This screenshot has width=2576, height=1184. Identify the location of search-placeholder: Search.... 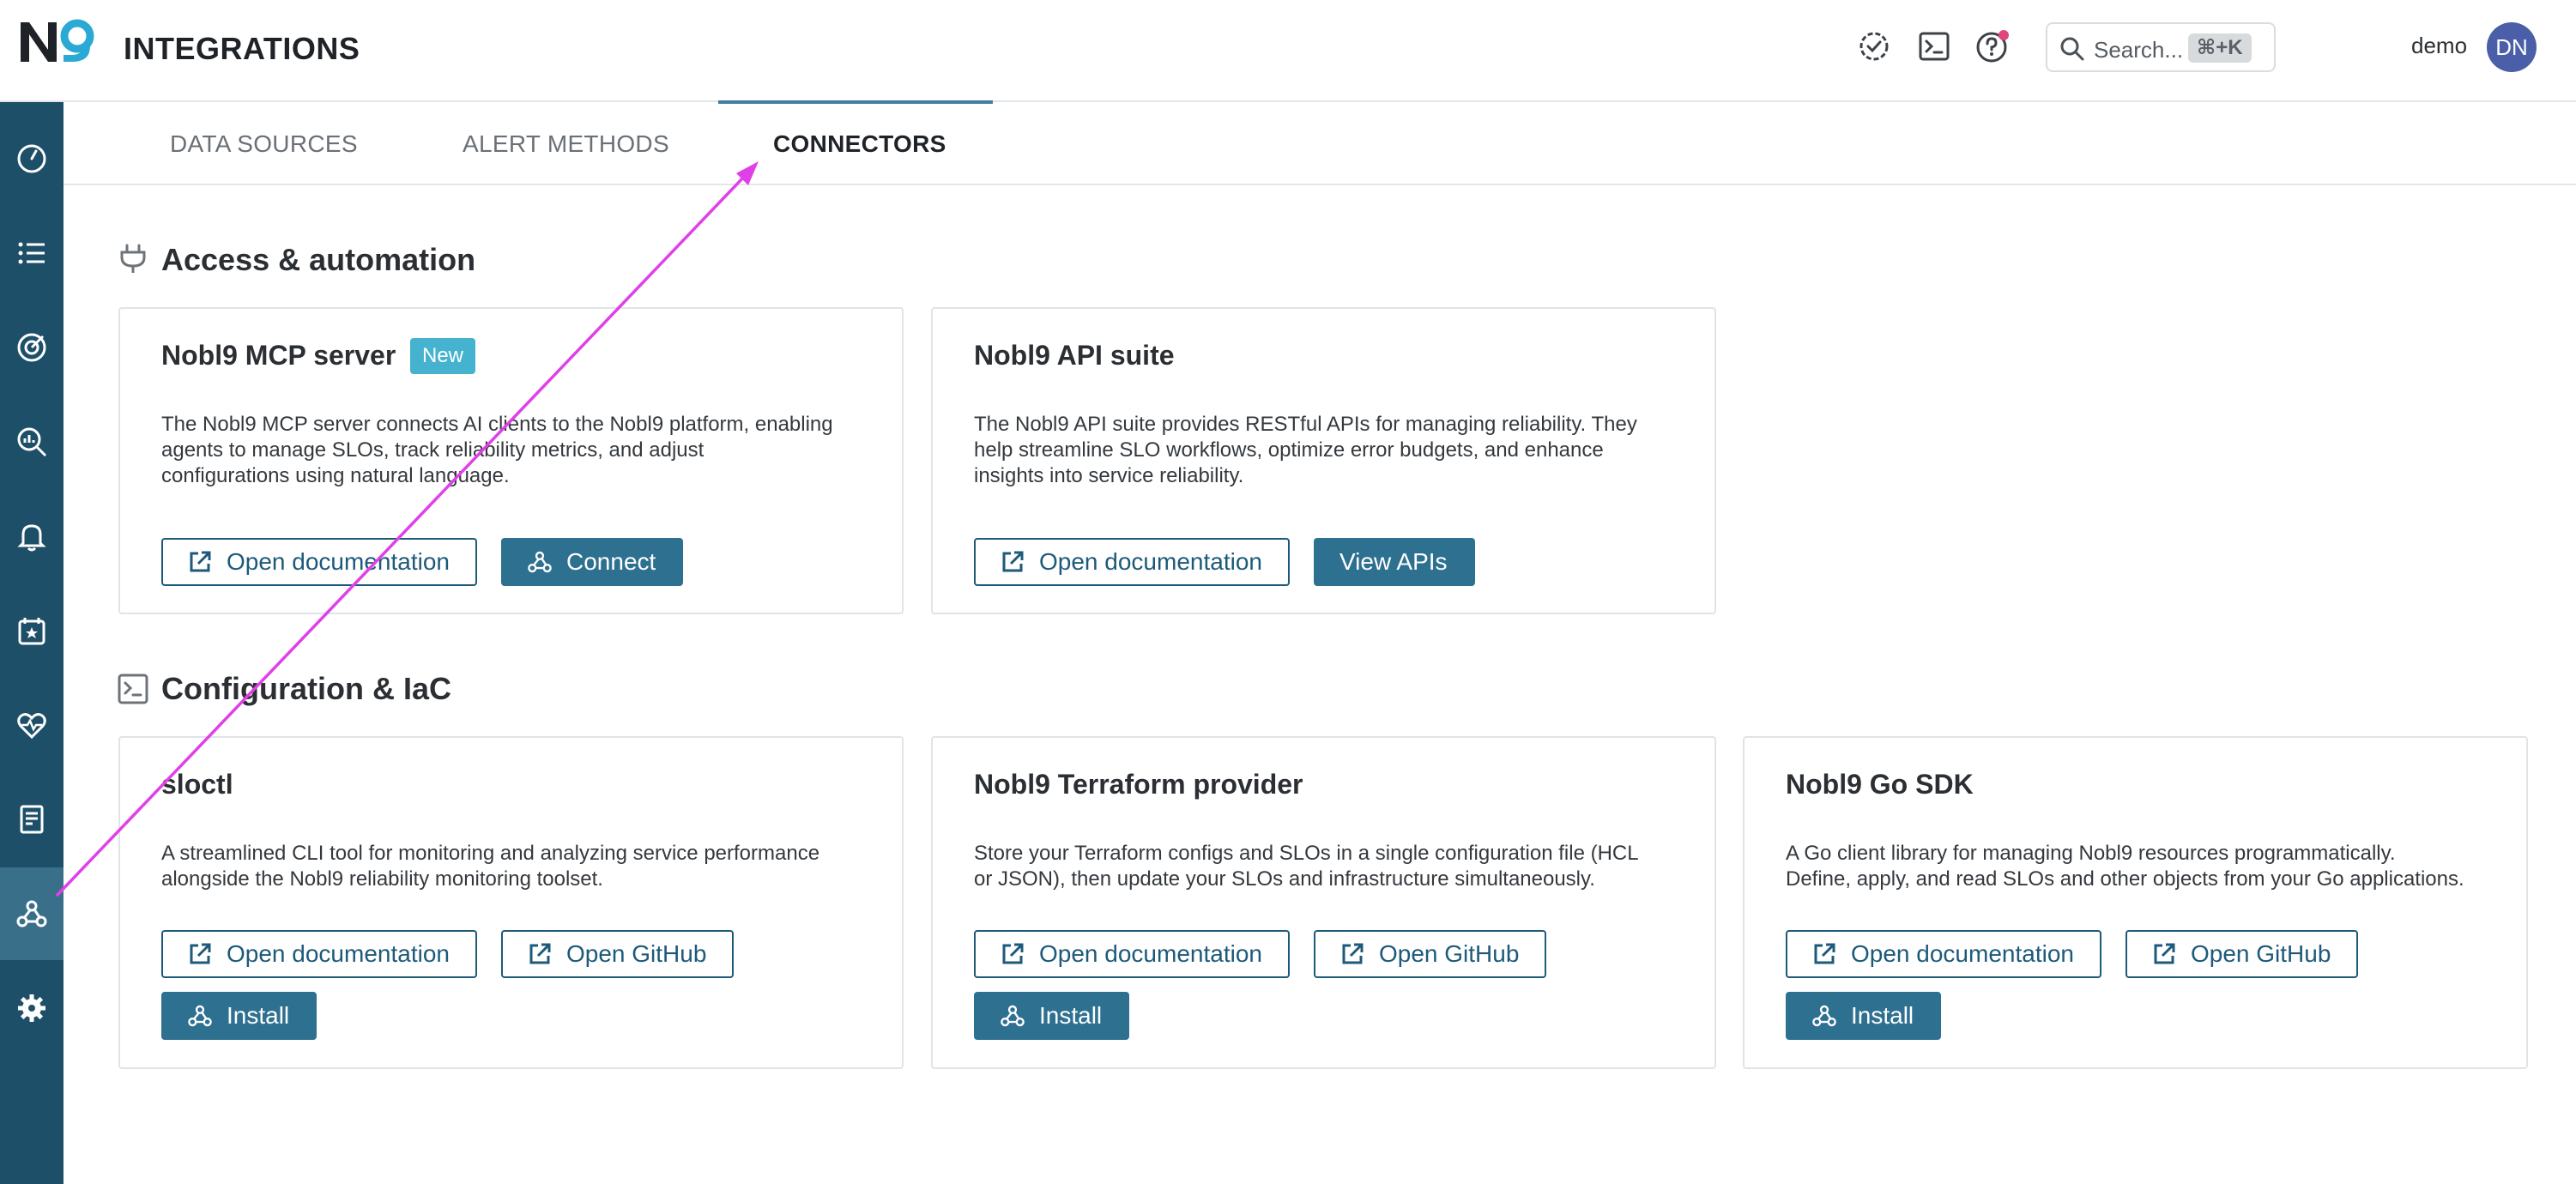
(2139, 50).